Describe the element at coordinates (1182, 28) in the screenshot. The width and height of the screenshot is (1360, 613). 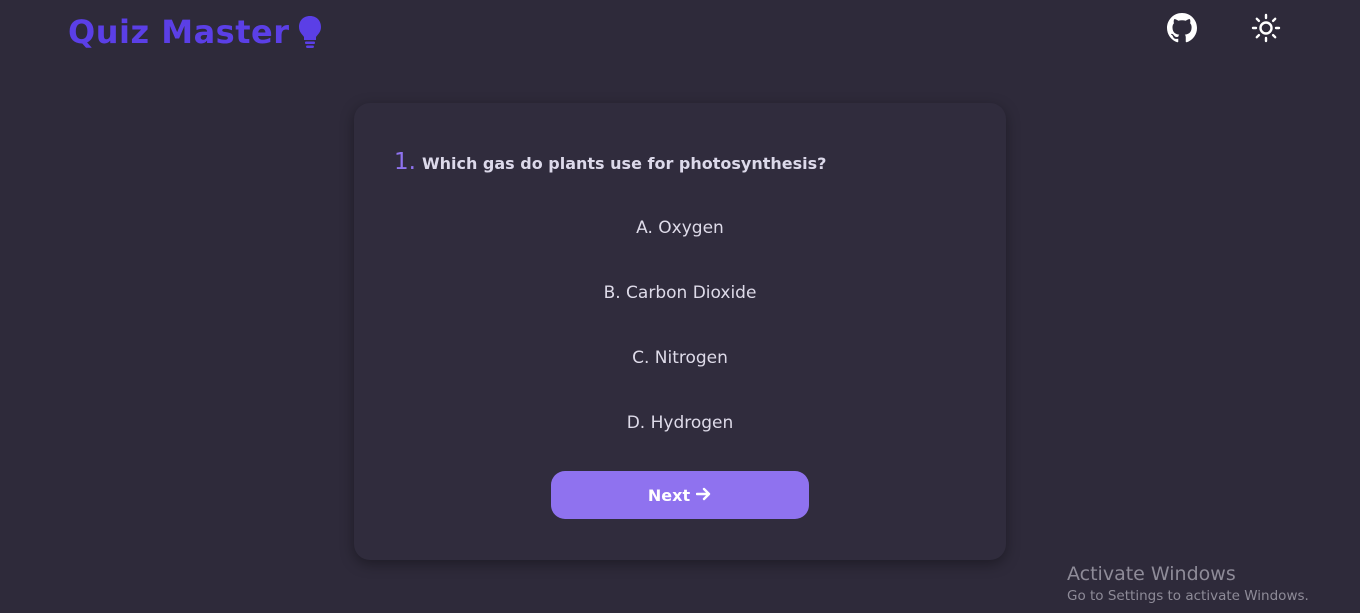
I see `github-icon` at that location.